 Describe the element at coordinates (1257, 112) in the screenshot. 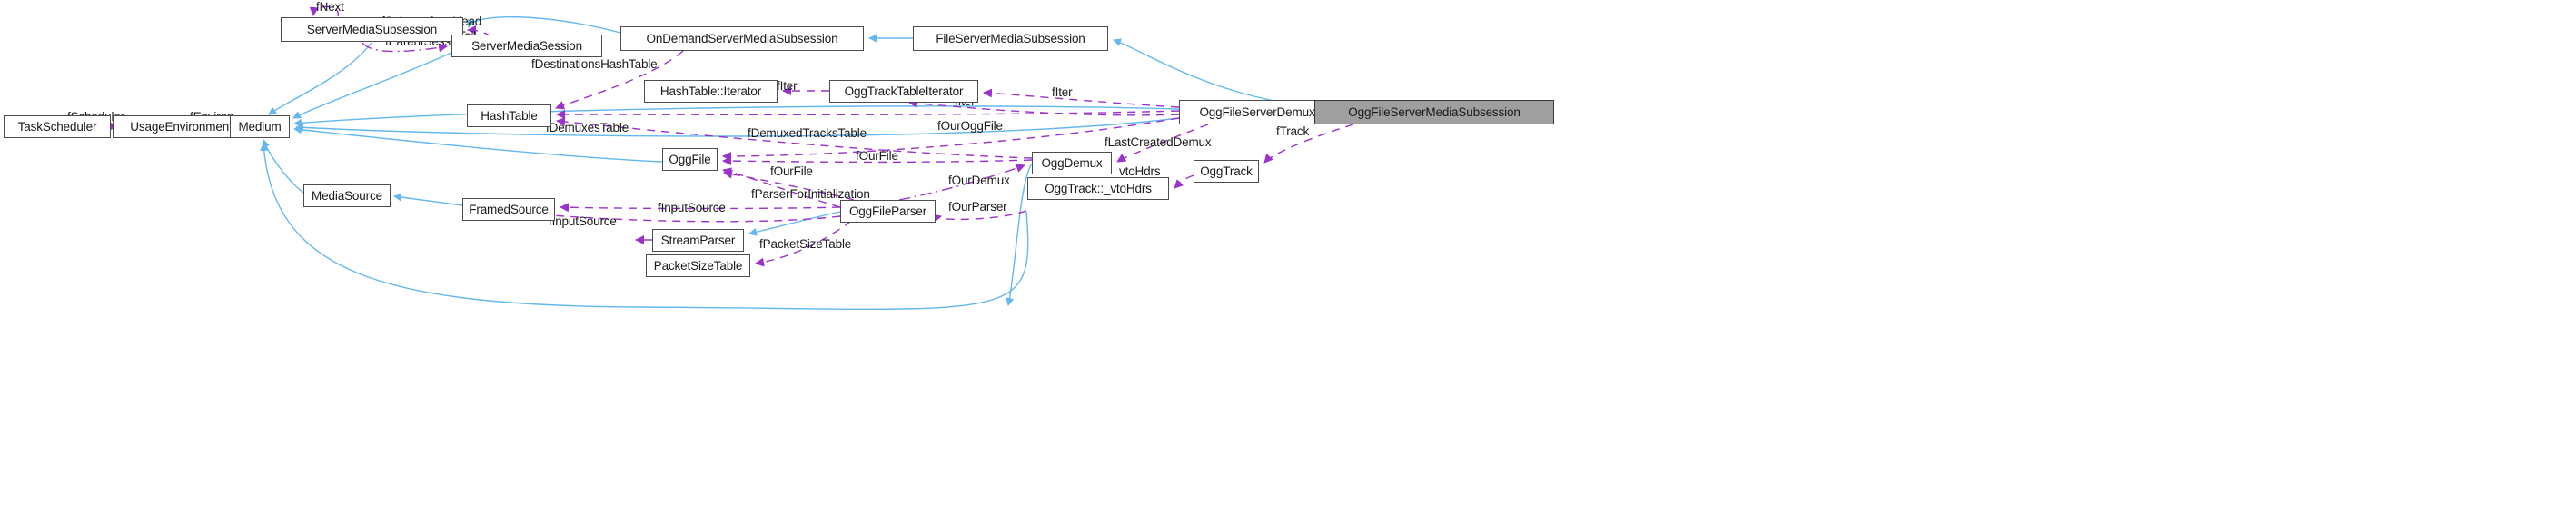

I see `node-oggfileserverdemux: OggFileServerDemux` at that location.